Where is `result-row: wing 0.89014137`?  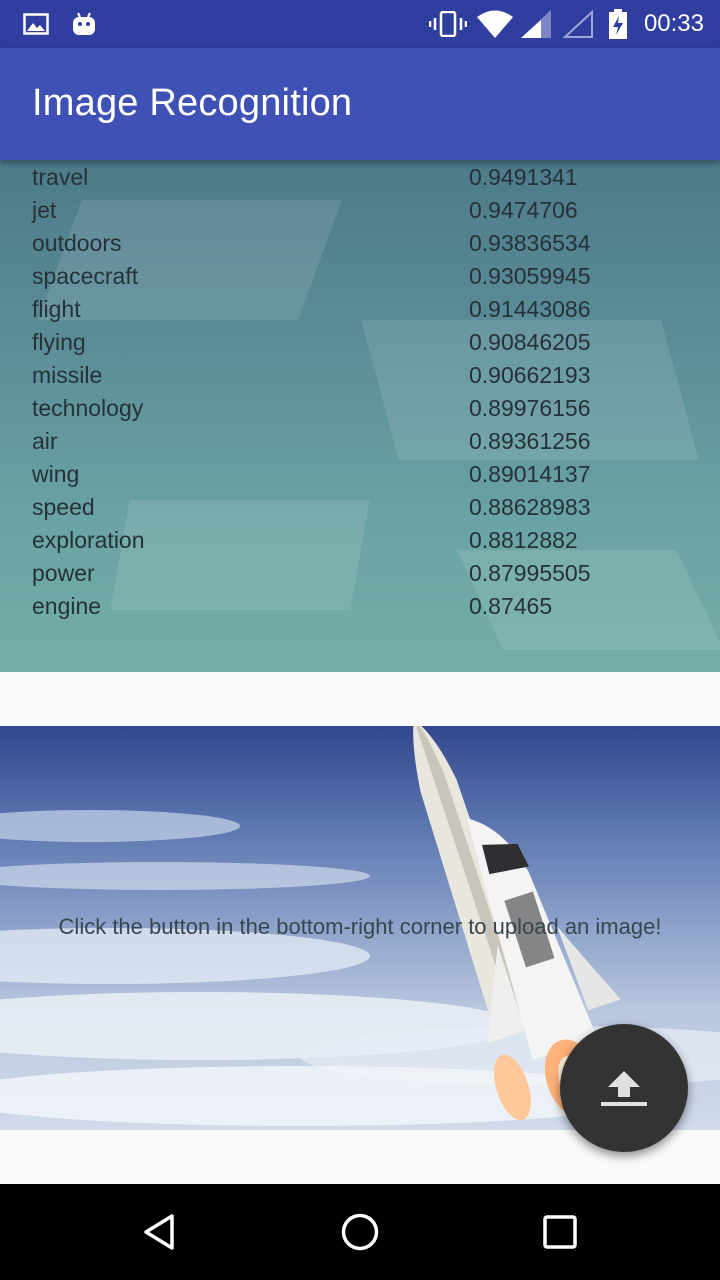 result-row: wing 0.89014137 is located at coordinates (360, 475).